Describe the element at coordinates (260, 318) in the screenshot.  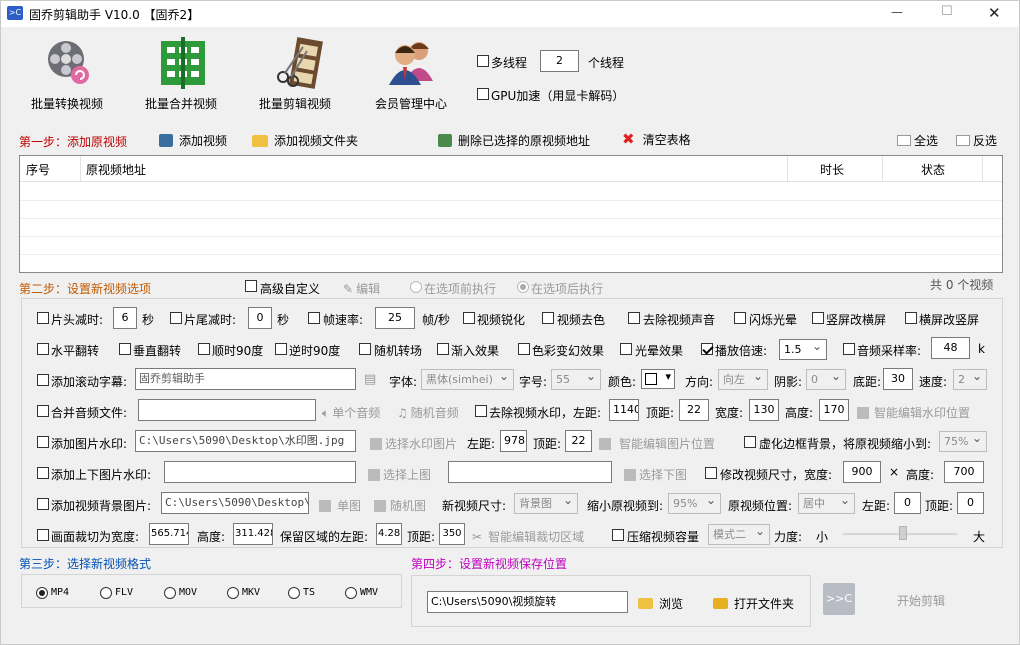
I see `tail-trim-input: 0` at that location.